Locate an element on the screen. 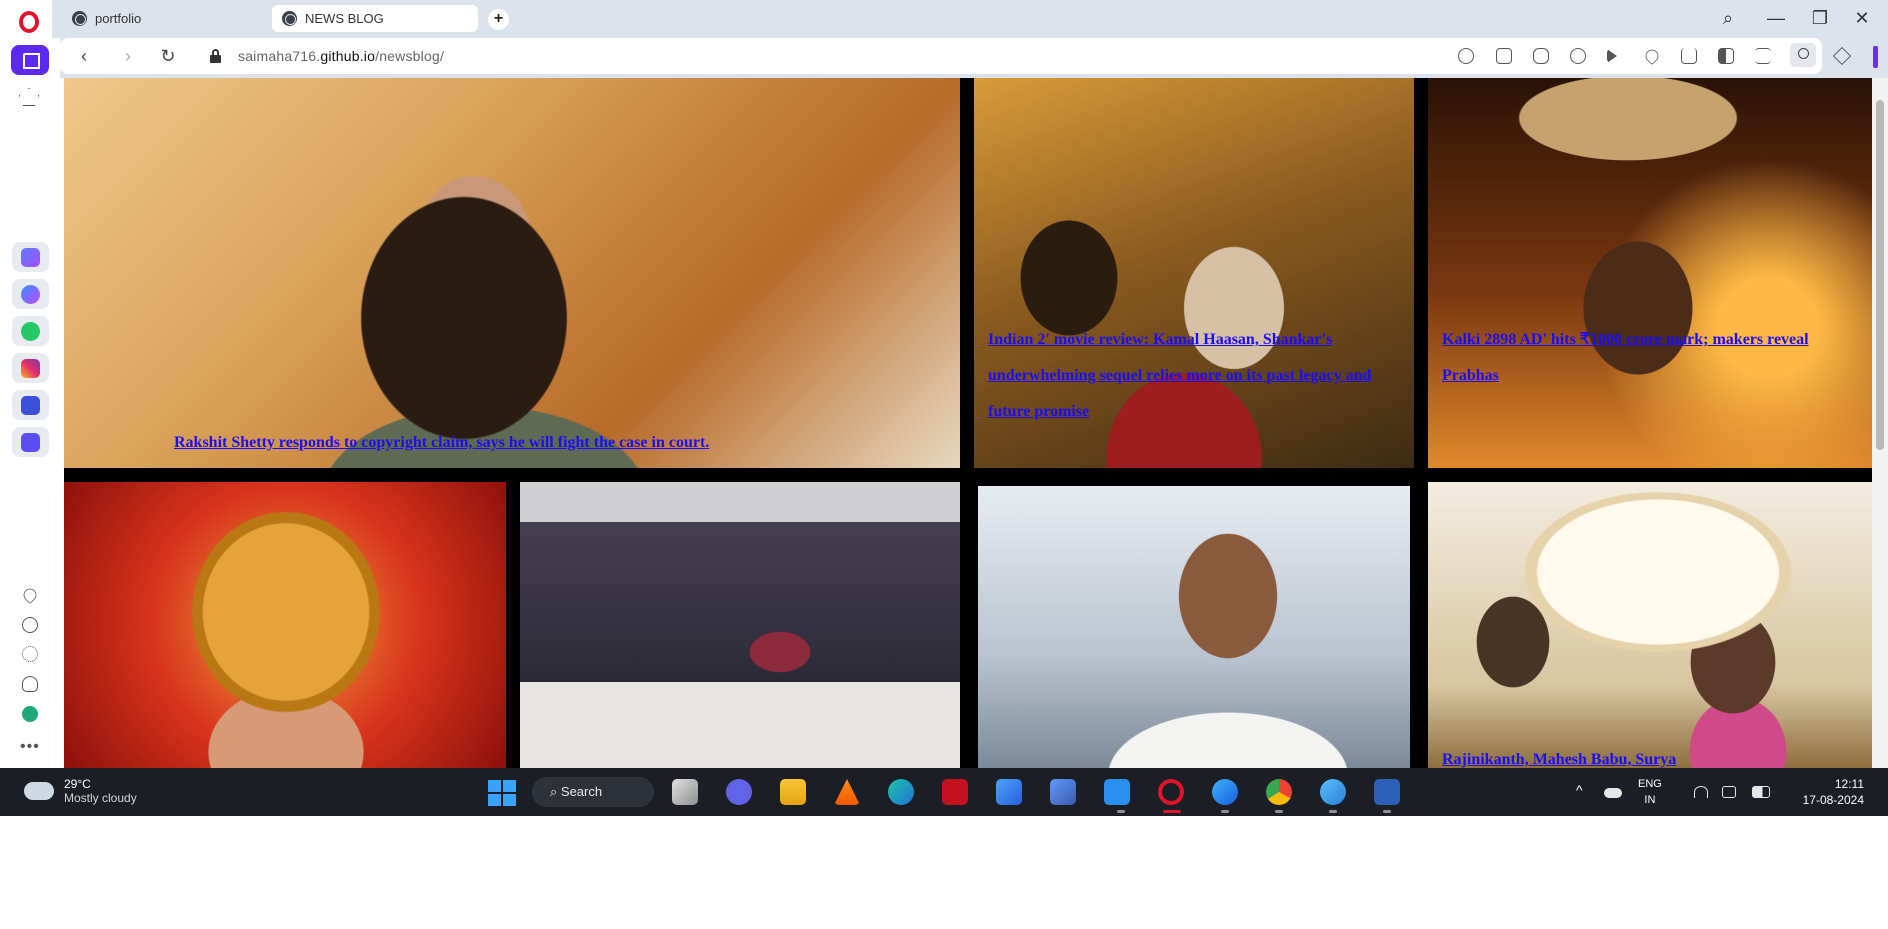 The width and height of the screenshot is (1888, 929). wallet-icon is located at coordinates (30, 714).